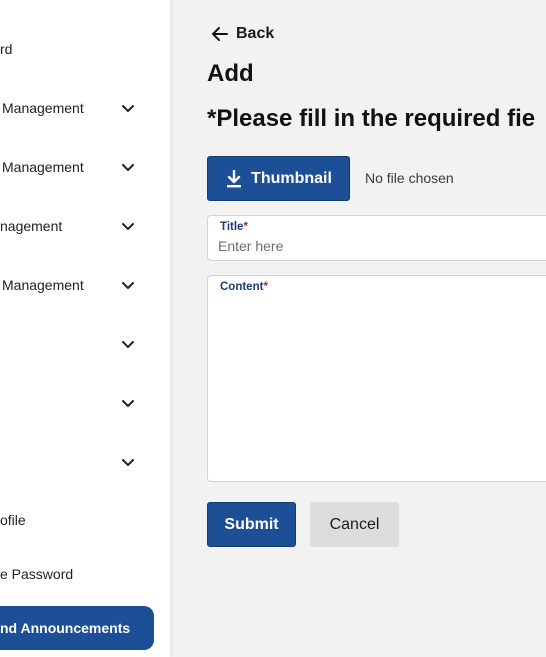  Describe the element at coordinates (85, 108) in the screenshot. I see `sidebar-item-management-1: Management` at that location.